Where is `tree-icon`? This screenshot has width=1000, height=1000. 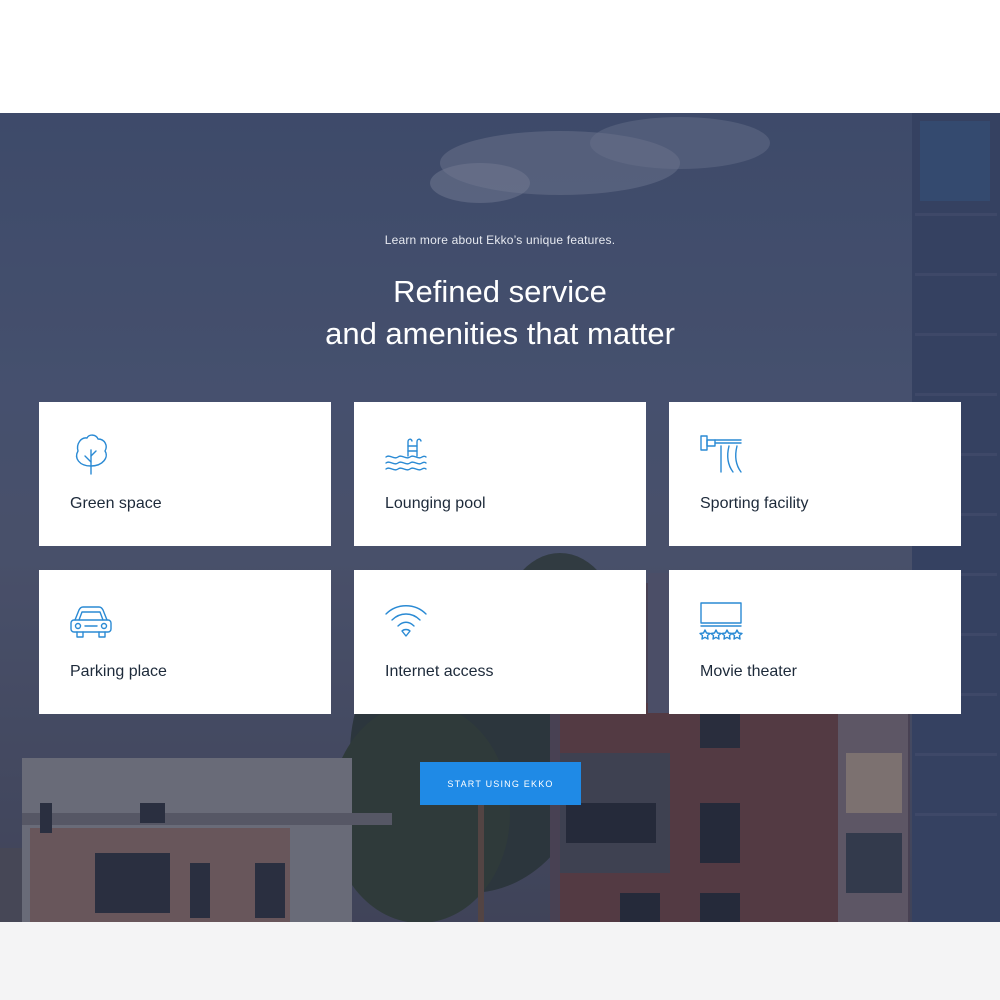 tree-icon is located at coordinates (91, 454).